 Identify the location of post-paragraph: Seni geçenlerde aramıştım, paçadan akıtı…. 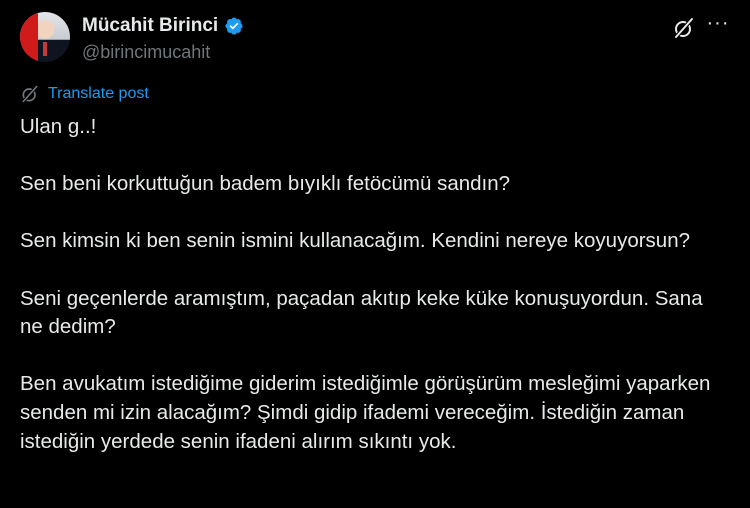
(361, 312).